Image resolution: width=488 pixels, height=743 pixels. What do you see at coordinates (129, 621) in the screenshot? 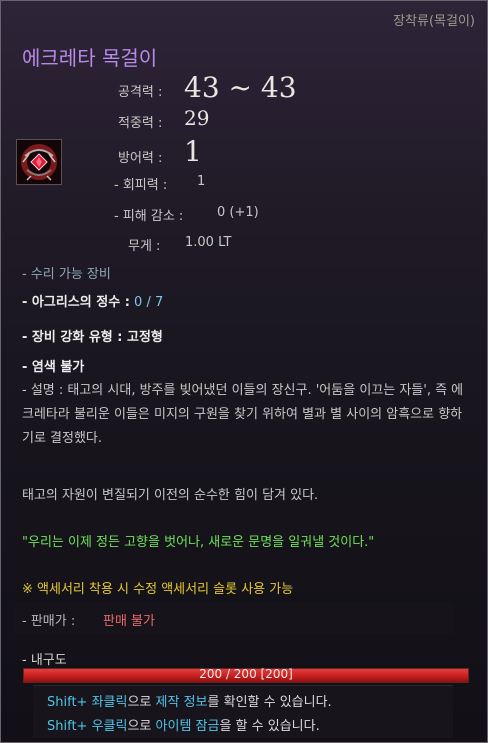
I see `price-value: 판매 불가` at bounding box center [129, 621].